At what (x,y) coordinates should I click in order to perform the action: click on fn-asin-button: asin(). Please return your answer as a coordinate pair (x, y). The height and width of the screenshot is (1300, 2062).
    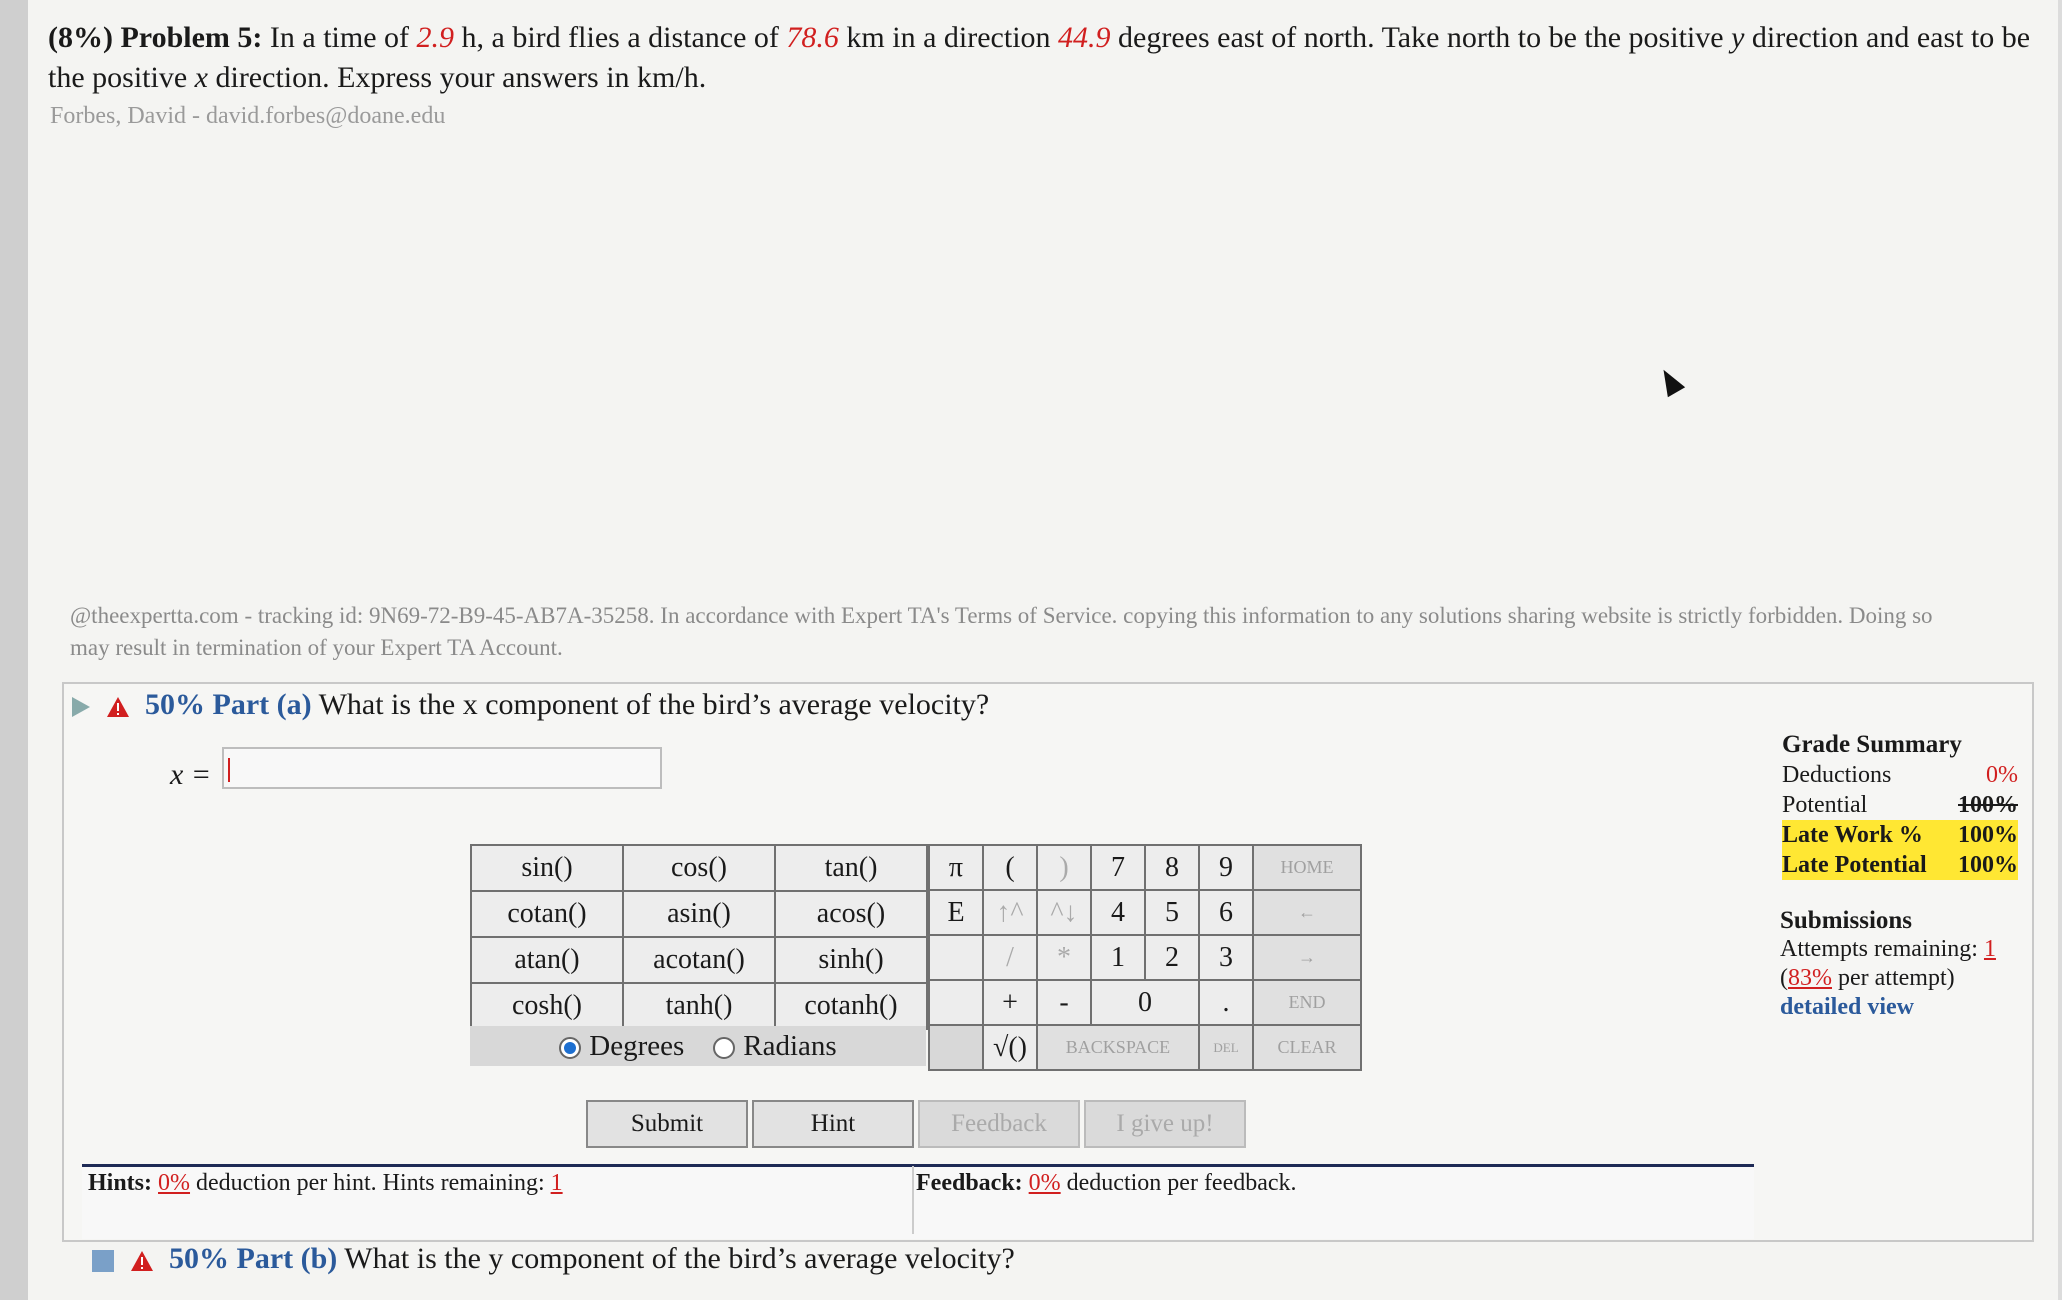
    Looking at the image, I should click on (699, 914).